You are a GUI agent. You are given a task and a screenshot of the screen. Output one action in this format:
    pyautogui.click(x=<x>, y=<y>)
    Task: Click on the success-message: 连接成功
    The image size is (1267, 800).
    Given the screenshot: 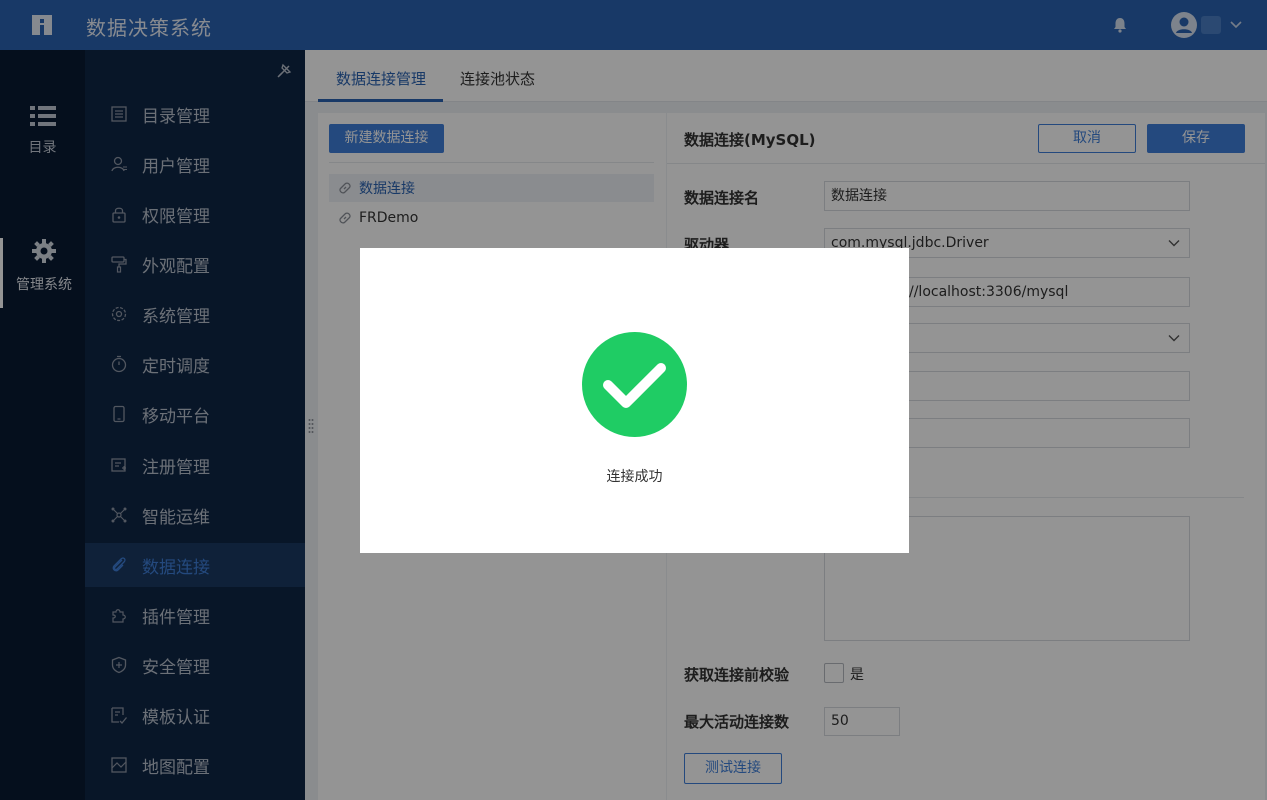 What is the action you would take?
    pyautogui.click(x=634, y=477)
    